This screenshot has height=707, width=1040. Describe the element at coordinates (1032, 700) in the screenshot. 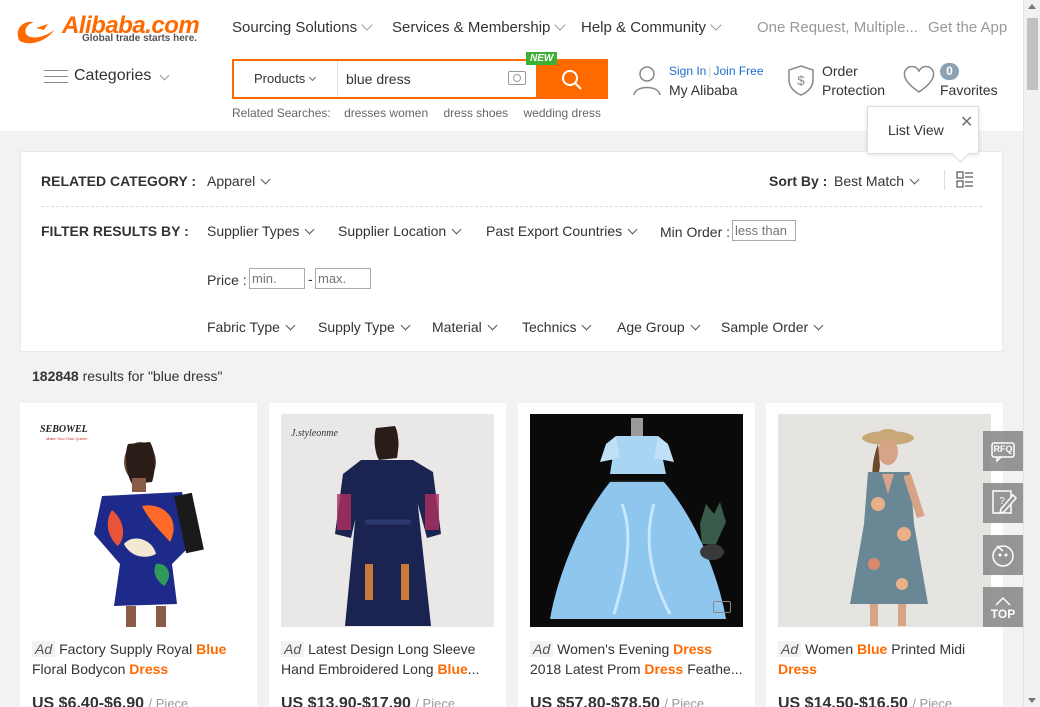

I see `scroll-down-arrow-icon` at that location.